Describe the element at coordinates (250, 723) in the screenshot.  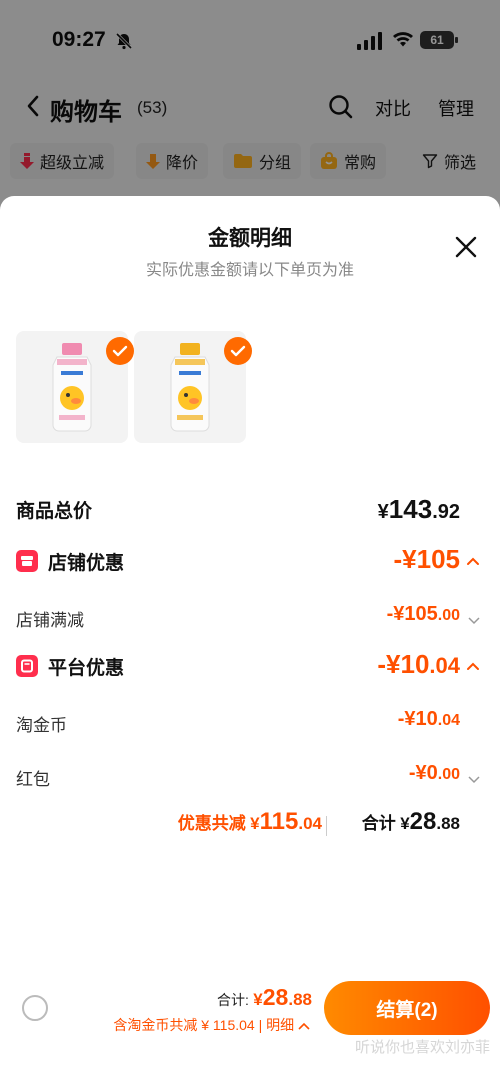
I see `taojinbi-row: 淘金币 -¥10.04` at that location.